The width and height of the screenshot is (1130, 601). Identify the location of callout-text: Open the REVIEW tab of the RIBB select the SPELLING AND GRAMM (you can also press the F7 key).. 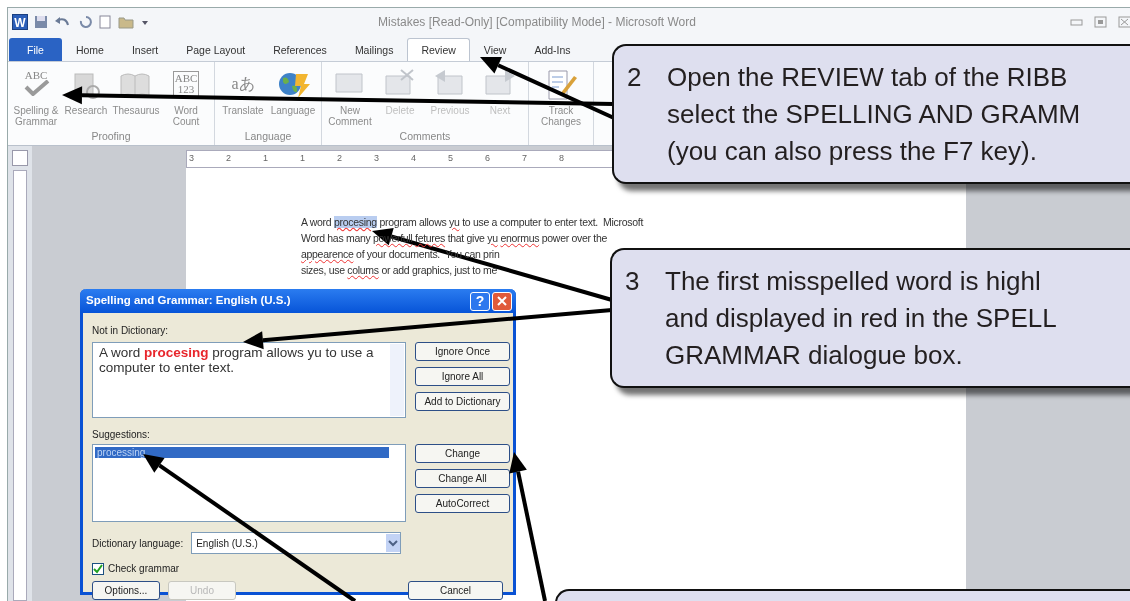
(874, 114).